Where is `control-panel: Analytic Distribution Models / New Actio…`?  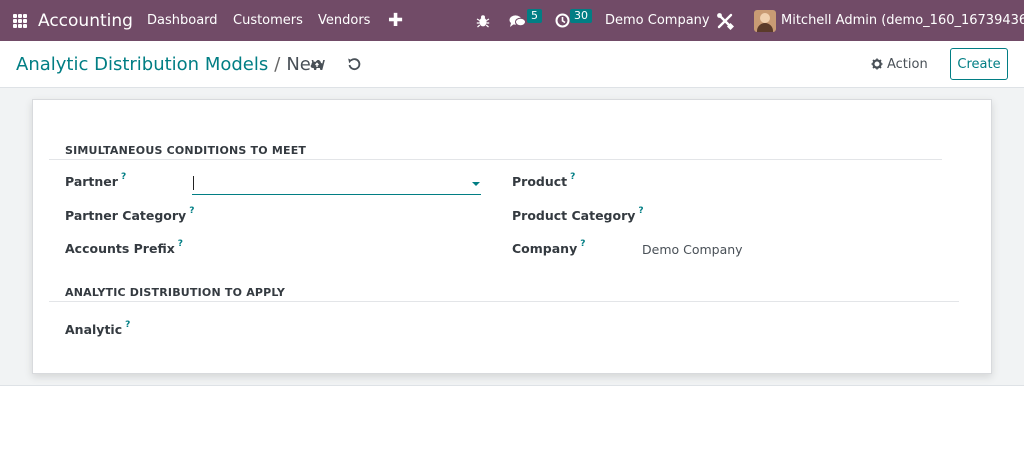 control-panel: Analytic Distribution Models / New Actio… is located at coordinates (512, 64).